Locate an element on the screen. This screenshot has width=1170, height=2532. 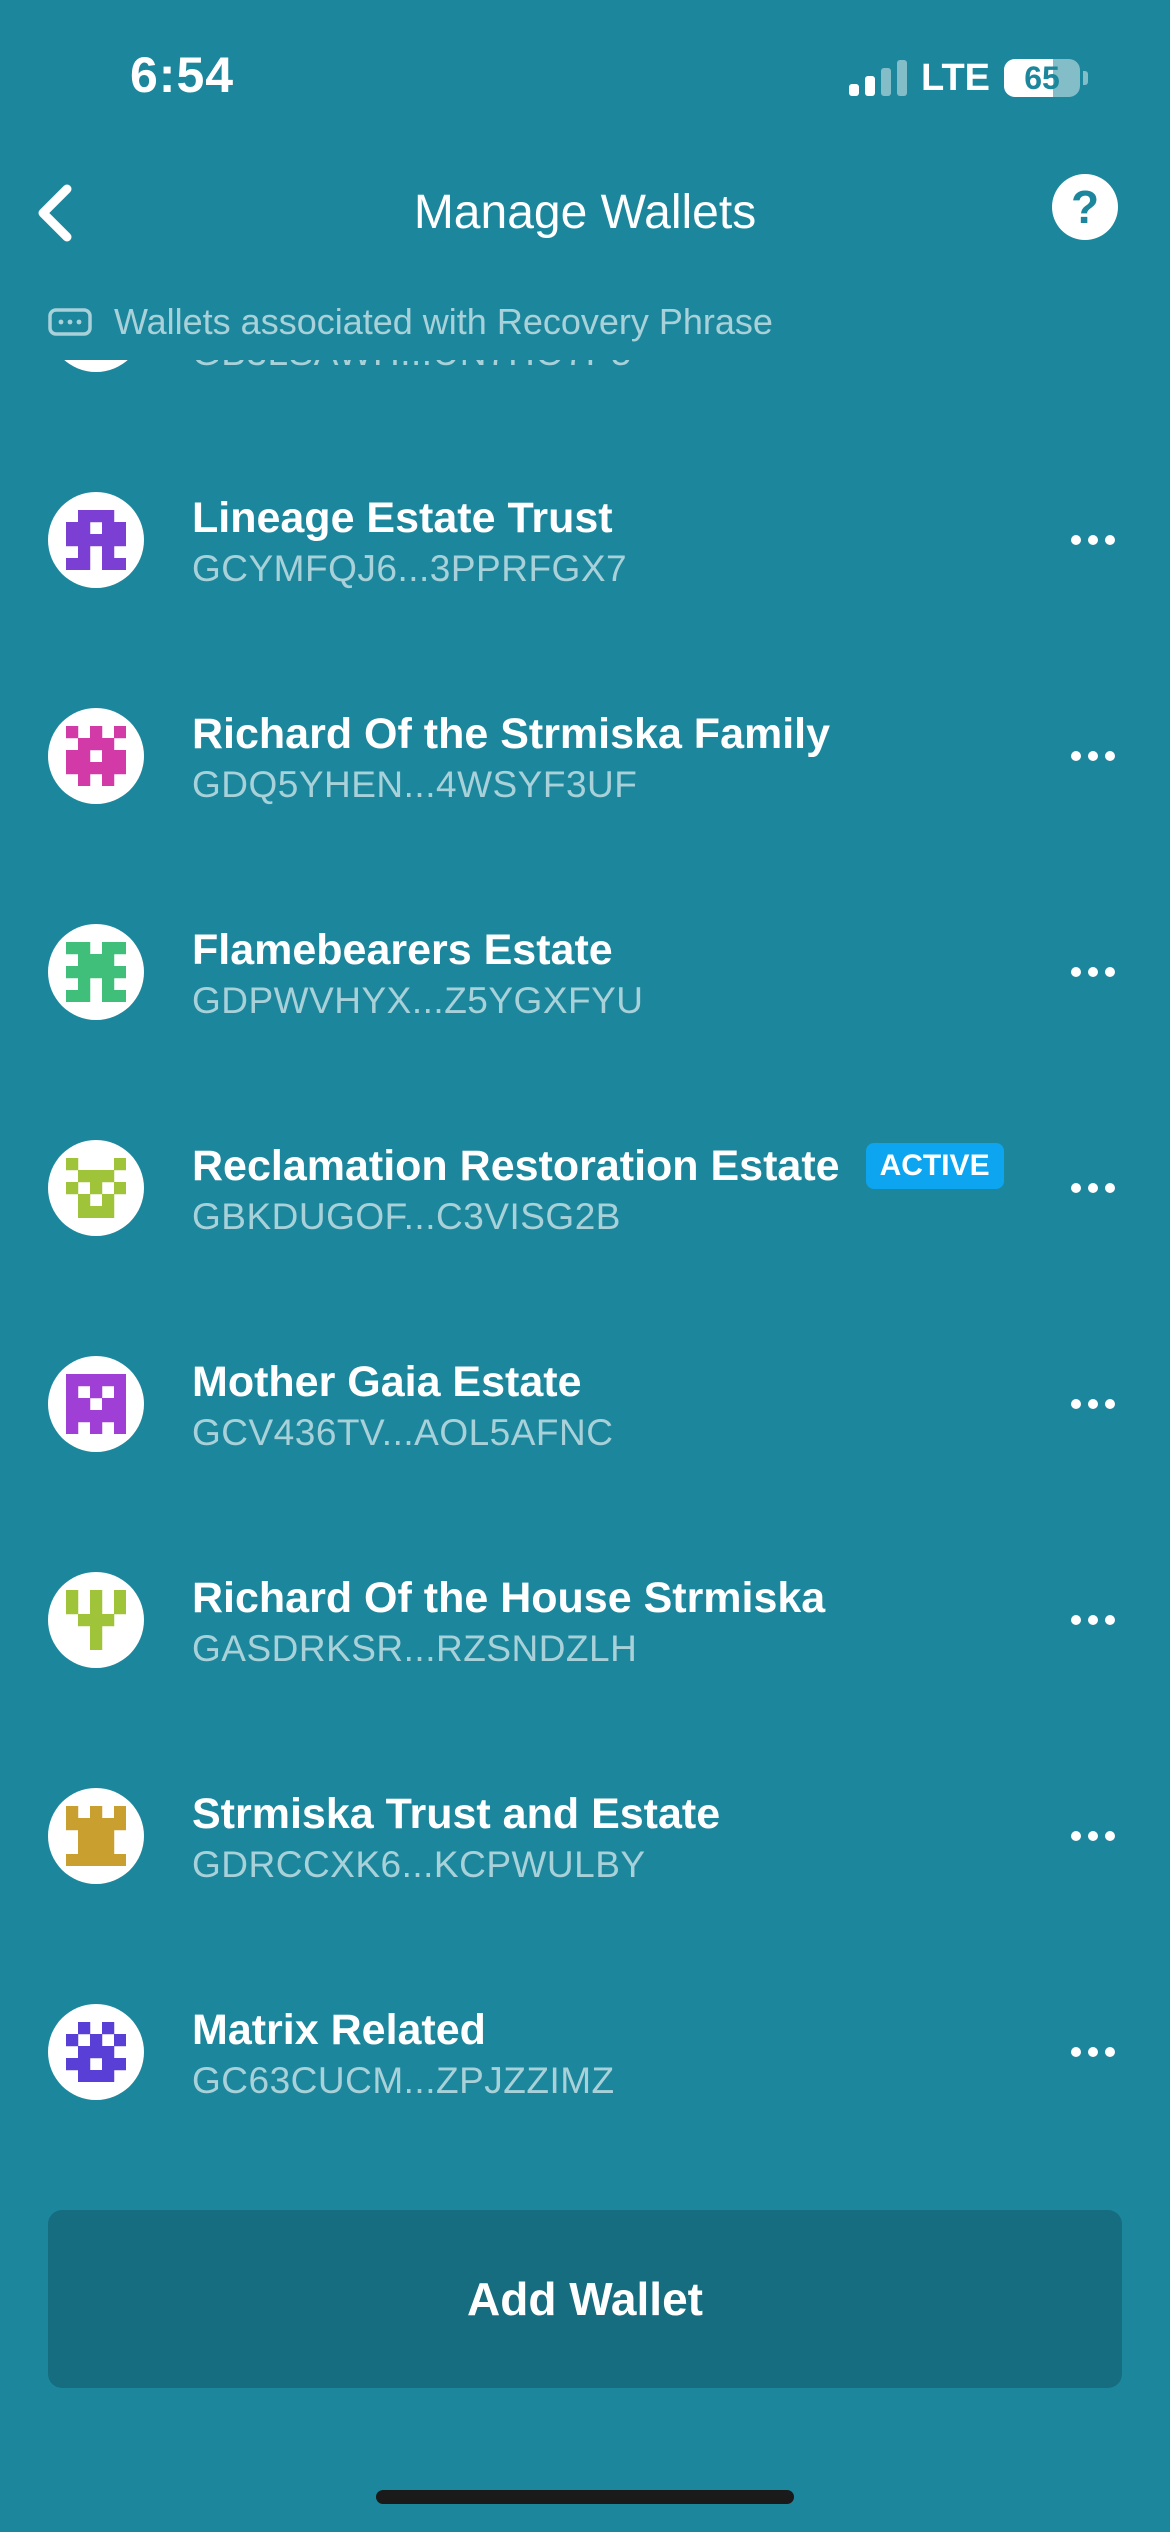
wallet-name-line: Richard Of the House Strmiska is located at coordinates (508, 1598).